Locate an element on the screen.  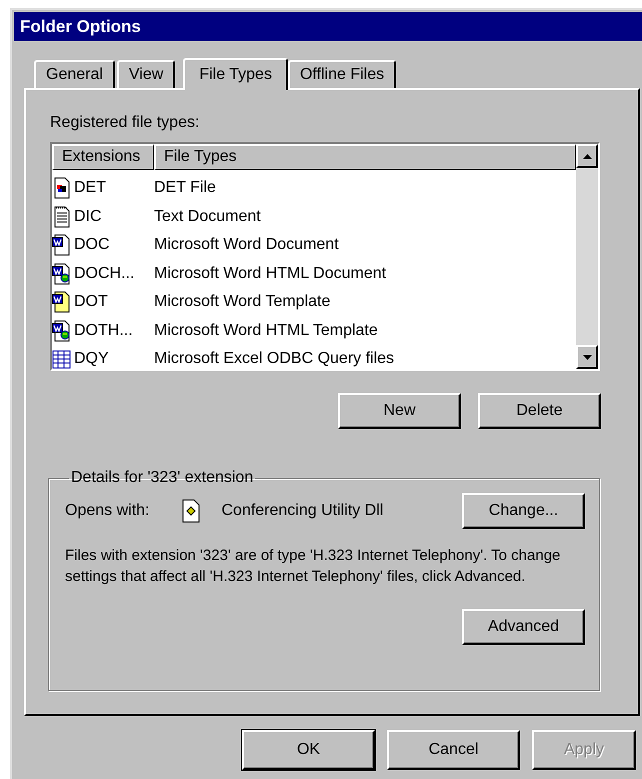
extension-cell: DIC is located at coordinates (88, 217).